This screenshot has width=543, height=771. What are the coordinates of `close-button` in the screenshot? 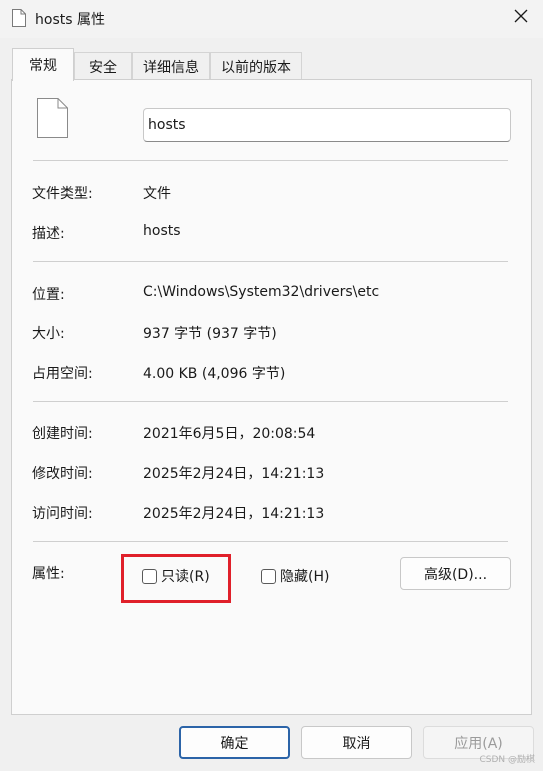 It's located at (521, 18).